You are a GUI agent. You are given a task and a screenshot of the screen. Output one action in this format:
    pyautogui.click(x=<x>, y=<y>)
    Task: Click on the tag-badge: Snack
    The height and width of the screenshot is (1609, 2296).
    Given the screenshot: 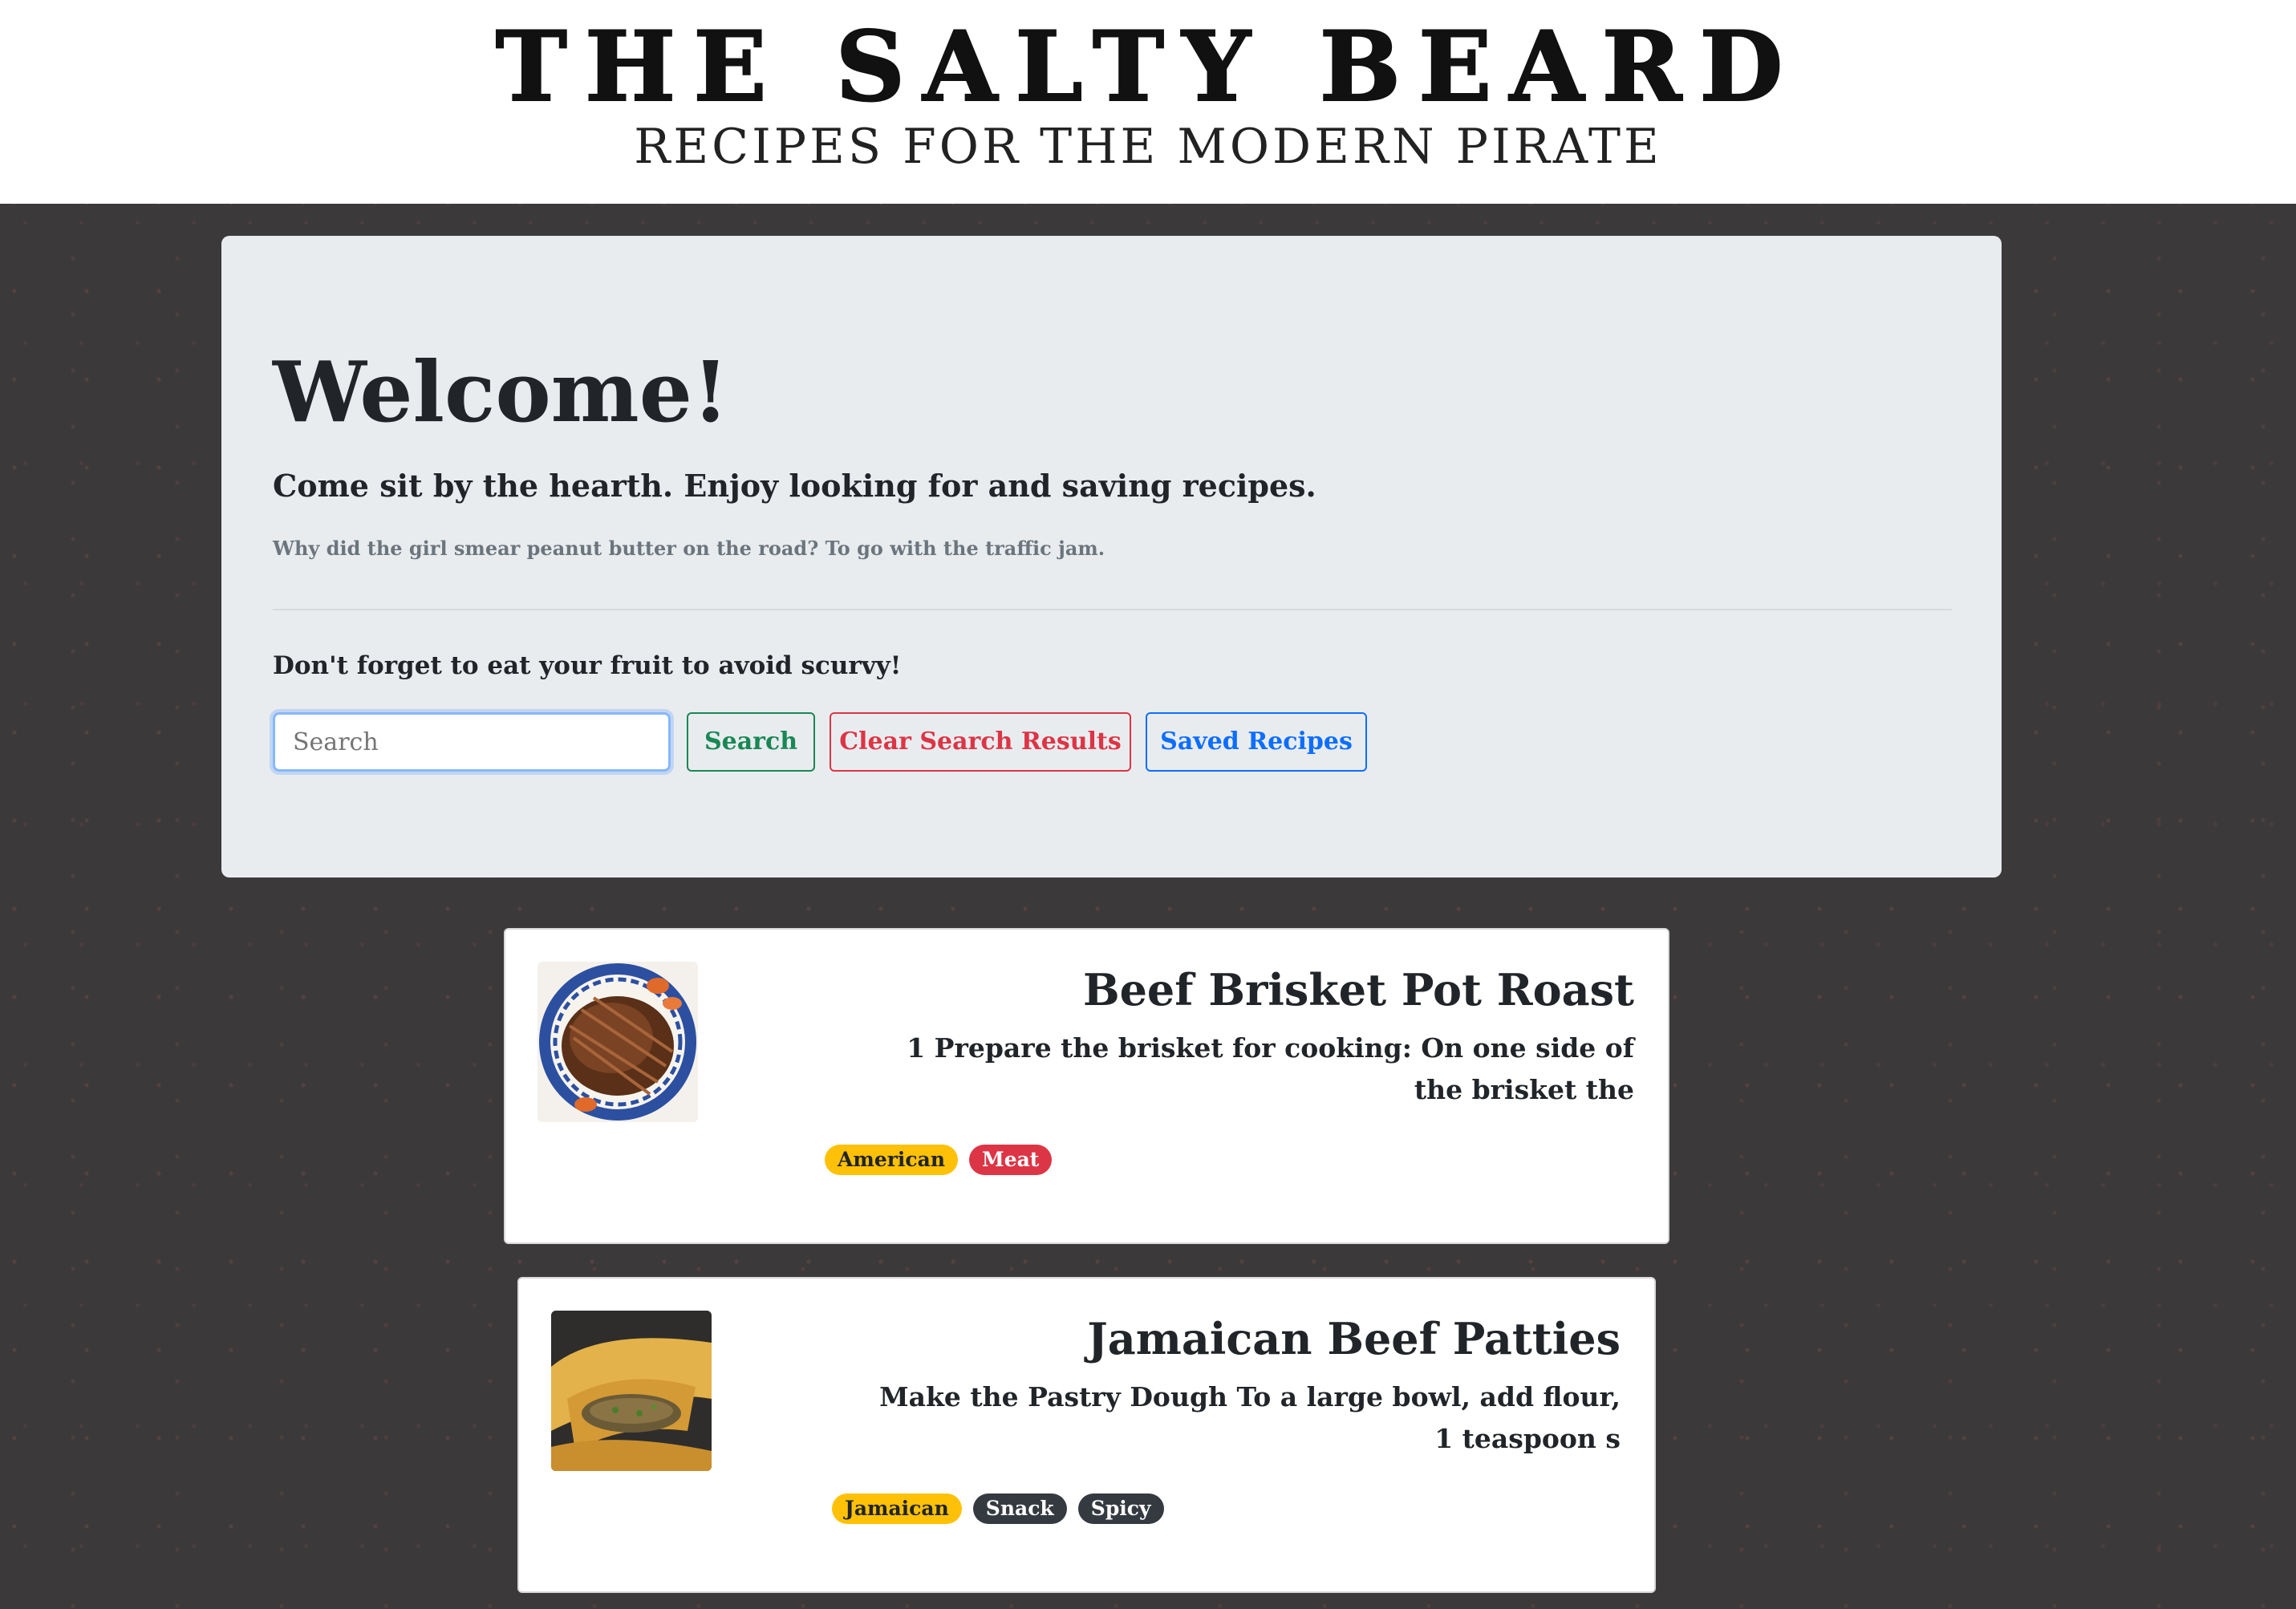 What is the action you would take?
    pyautogui.click(x=1019, y=1508)
    